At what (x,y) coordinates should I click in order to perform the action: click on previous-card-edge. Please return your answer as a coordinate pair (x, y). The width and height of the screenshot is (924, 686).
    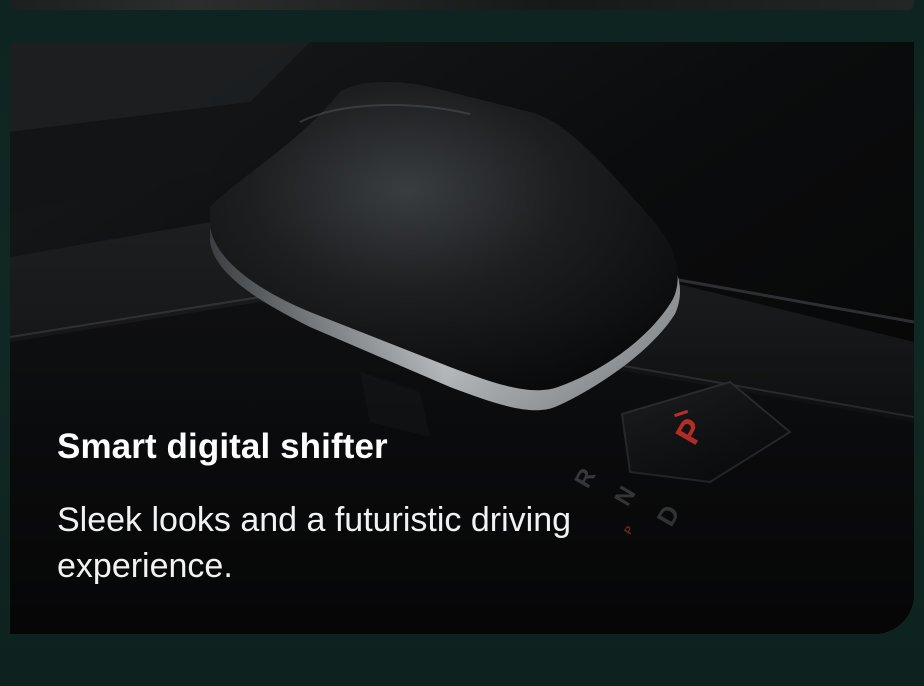
    Looking at the image, I should click on (462, 5).